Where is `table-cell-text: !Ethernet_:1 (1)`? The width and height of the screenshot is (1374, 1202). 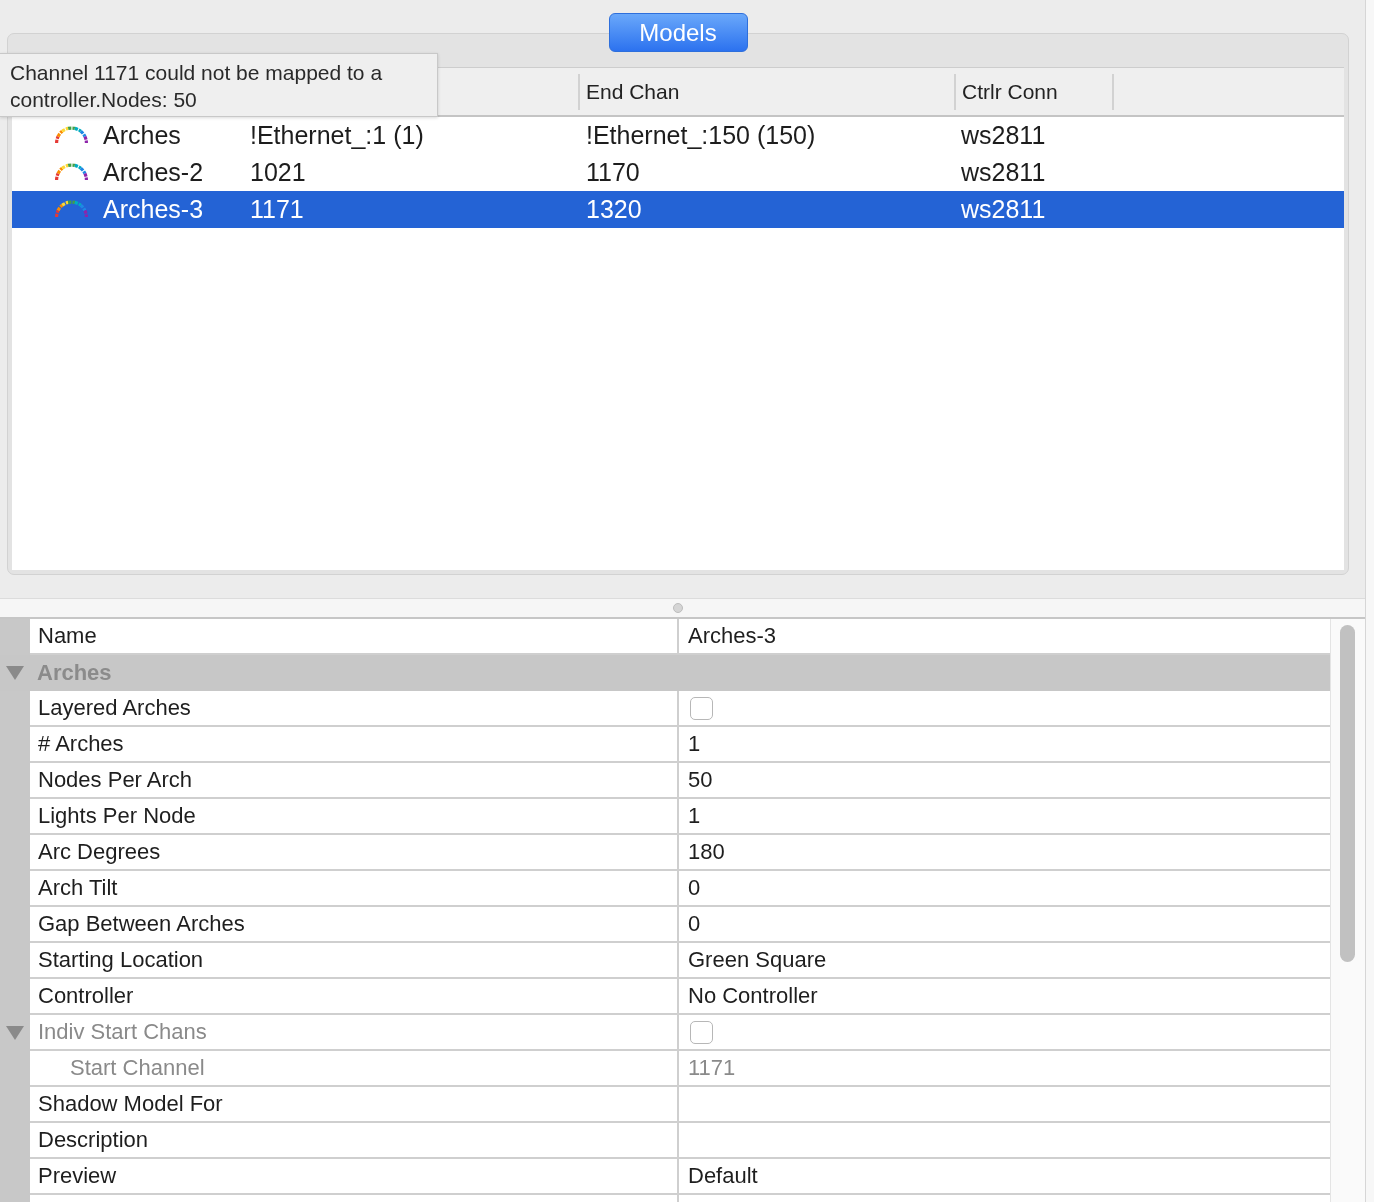 table-cell-text: !Ethernet_:1 (1) is located at coordinates (337, 135).